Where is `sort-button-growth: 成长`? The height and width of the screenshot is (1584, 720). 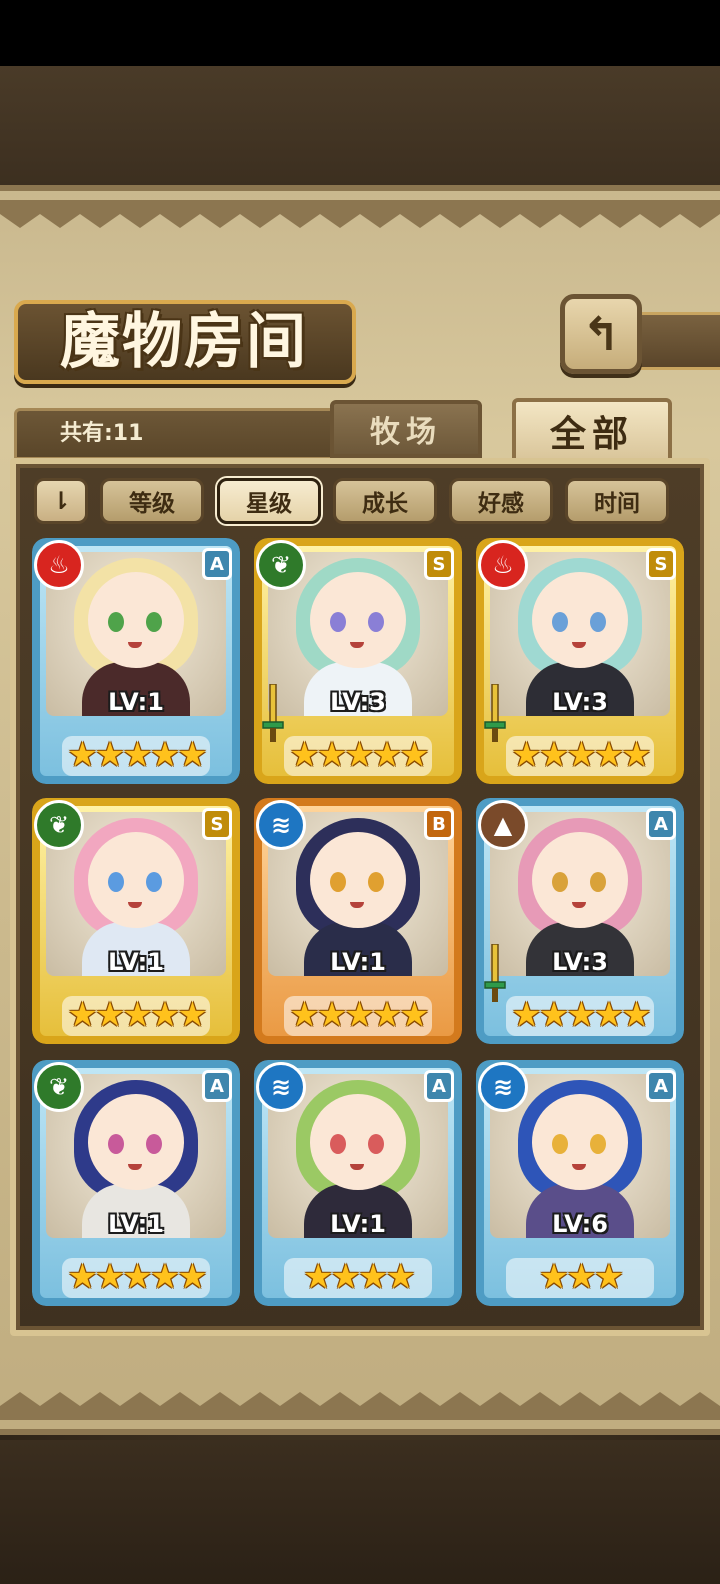
sort-button-growth: 成长 is located at coordinates (385, 501).